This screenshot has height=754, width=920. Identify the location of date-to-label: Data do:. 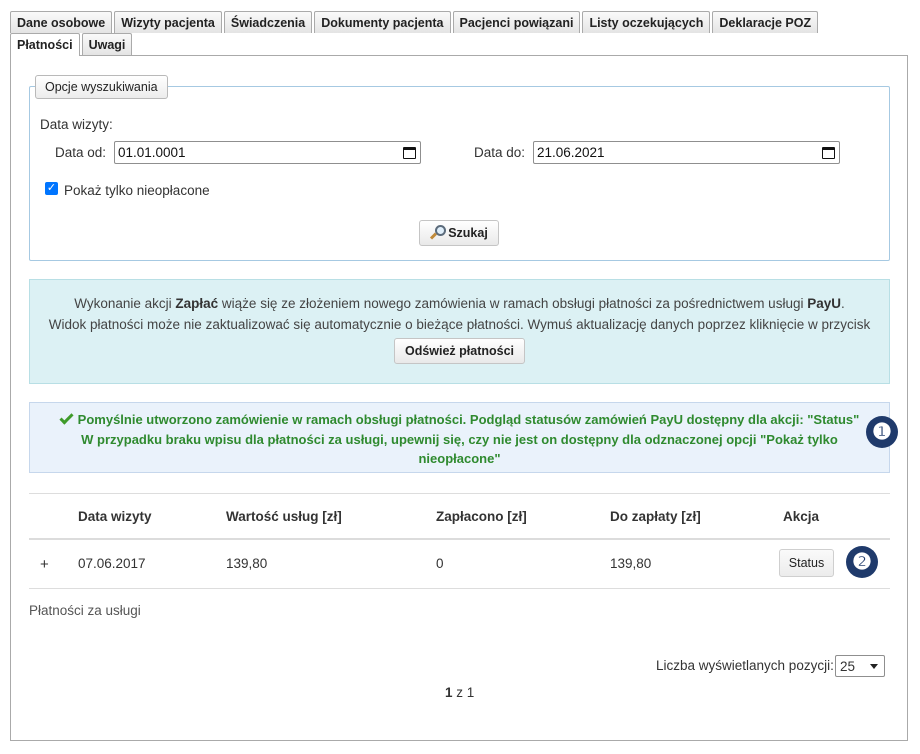
(500, 152).